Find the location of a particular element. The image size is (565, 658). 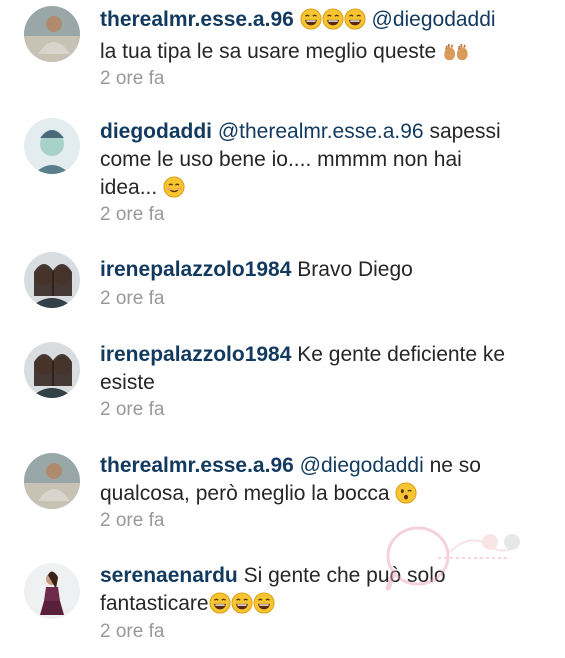

watermark-logo is located at coordinates (452, 558).